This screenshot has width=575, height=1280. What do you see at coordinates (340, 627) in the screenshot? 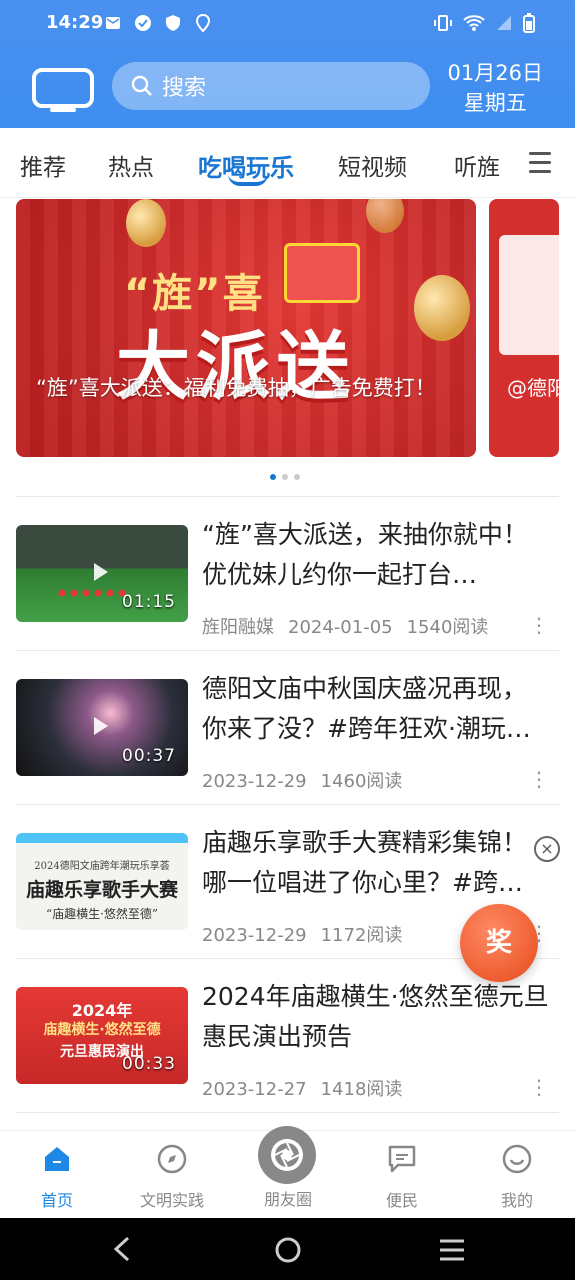
I see `article-date: 2024-01-05` at bounding box center [340, 627].